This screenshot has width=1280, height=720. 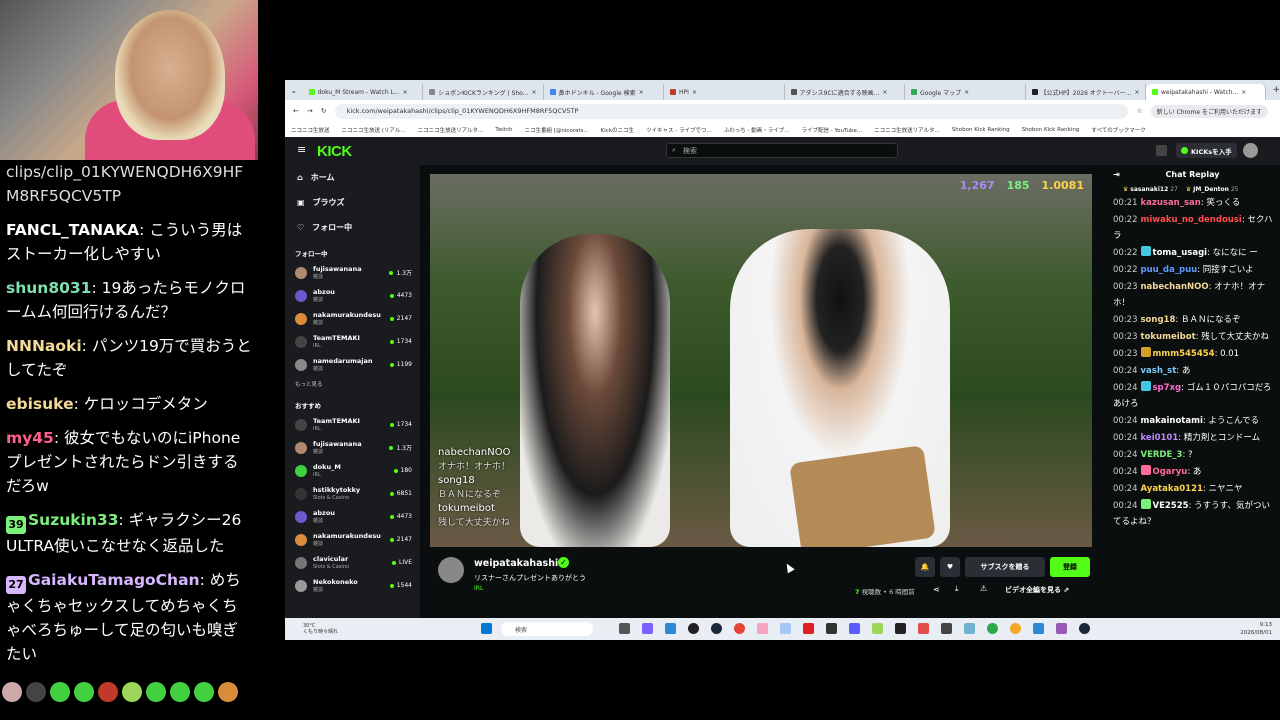 I want to click on browser-tab: HPI ×, so click(x=724, y=92).